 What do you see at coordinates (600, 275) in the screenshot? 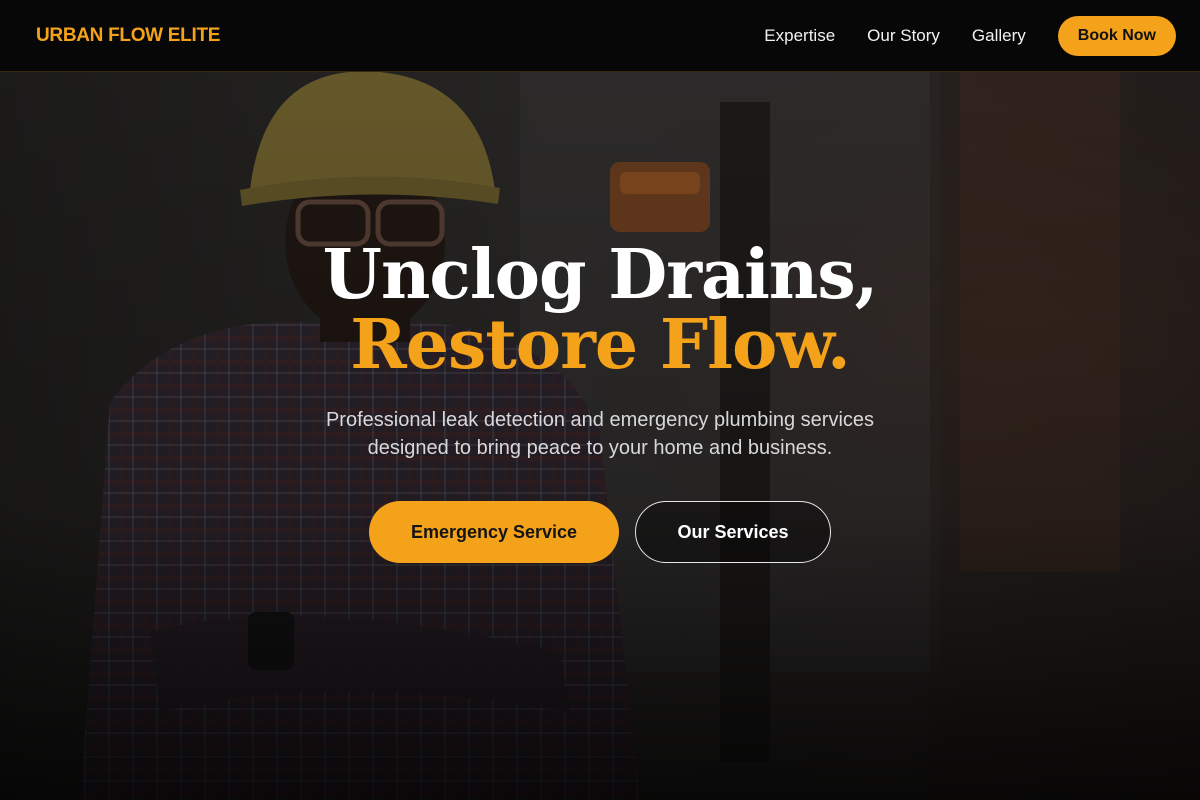
I see `headline-line-1: Unclog Drains,` at bounding box center [600, 275].